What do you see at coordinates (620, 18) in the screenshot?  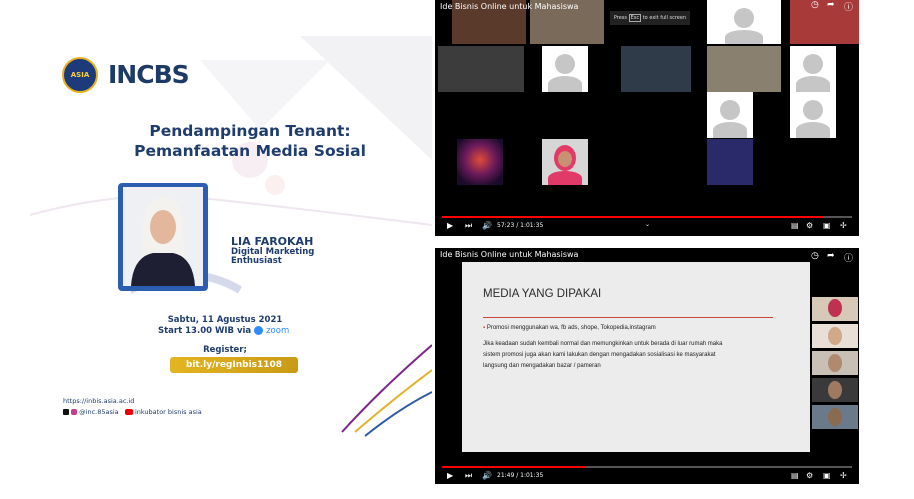 I see `fullscreen-hint-pre: Press` at bounding box center [620, 18].